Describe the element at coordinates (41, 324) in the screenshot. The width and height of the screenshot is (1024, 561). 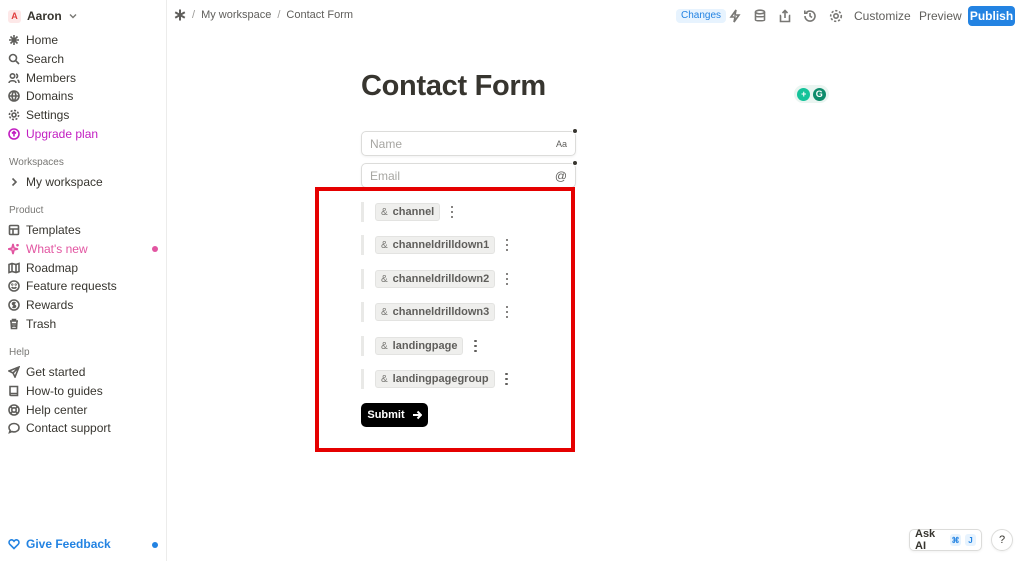
I see `sidebar-item-label: Trash` at that location.